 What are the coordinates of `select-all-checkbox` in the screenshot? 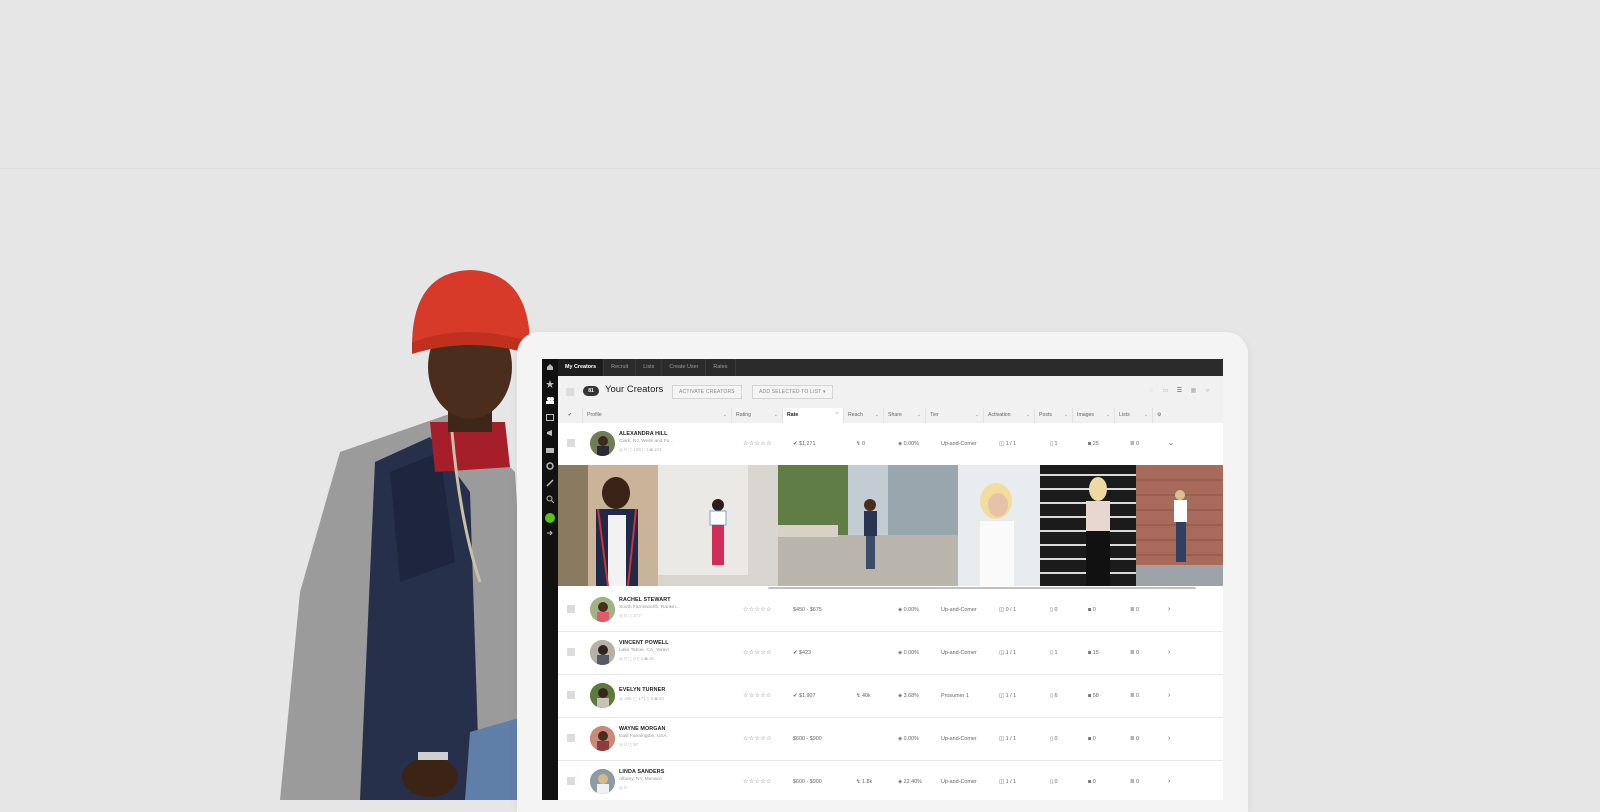 It's located at (570, 392).